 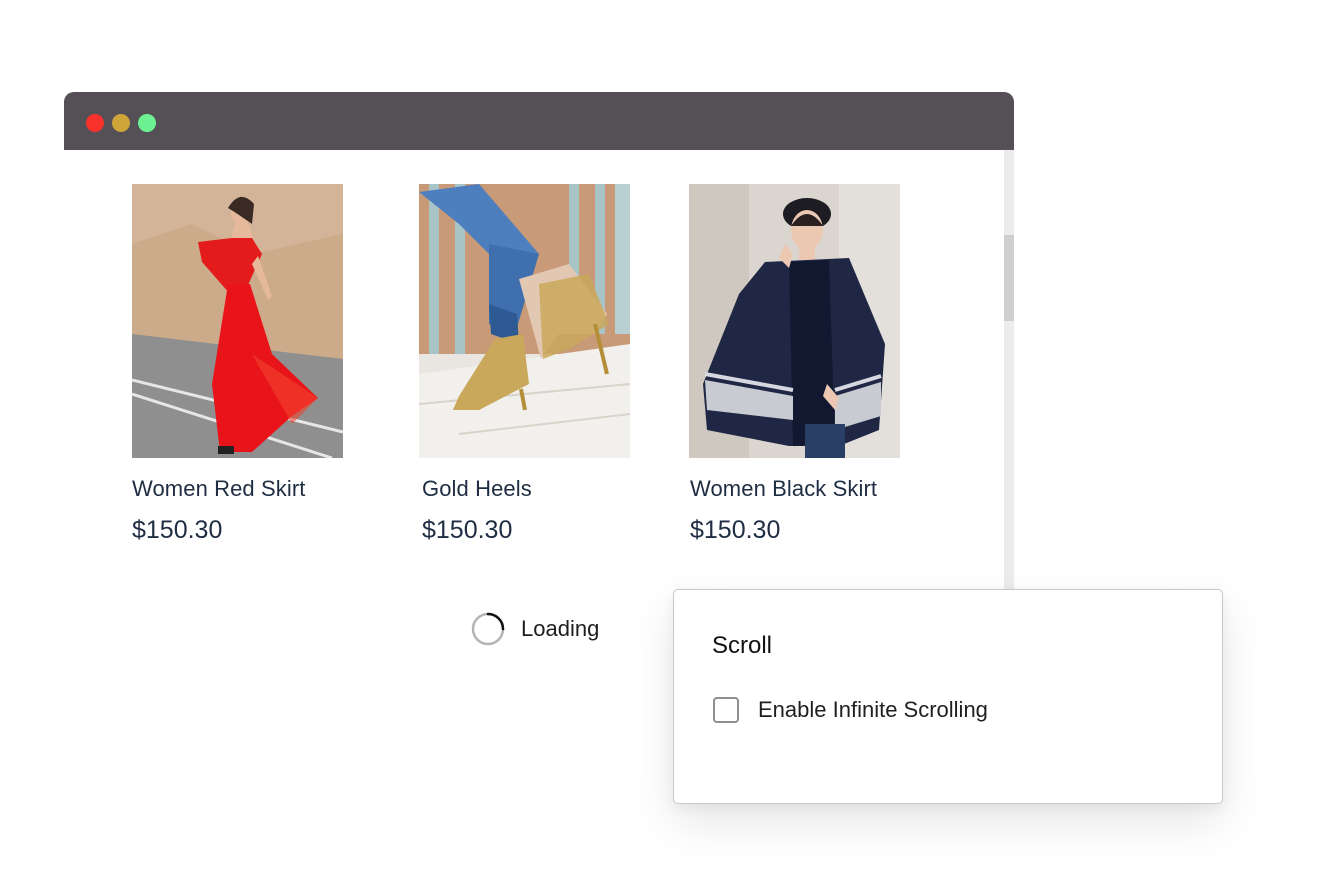 What do you see at coordinates (540, 489) in the screenshot?
I see `product-name: Gold Heels` at bounding box center [540, 489].